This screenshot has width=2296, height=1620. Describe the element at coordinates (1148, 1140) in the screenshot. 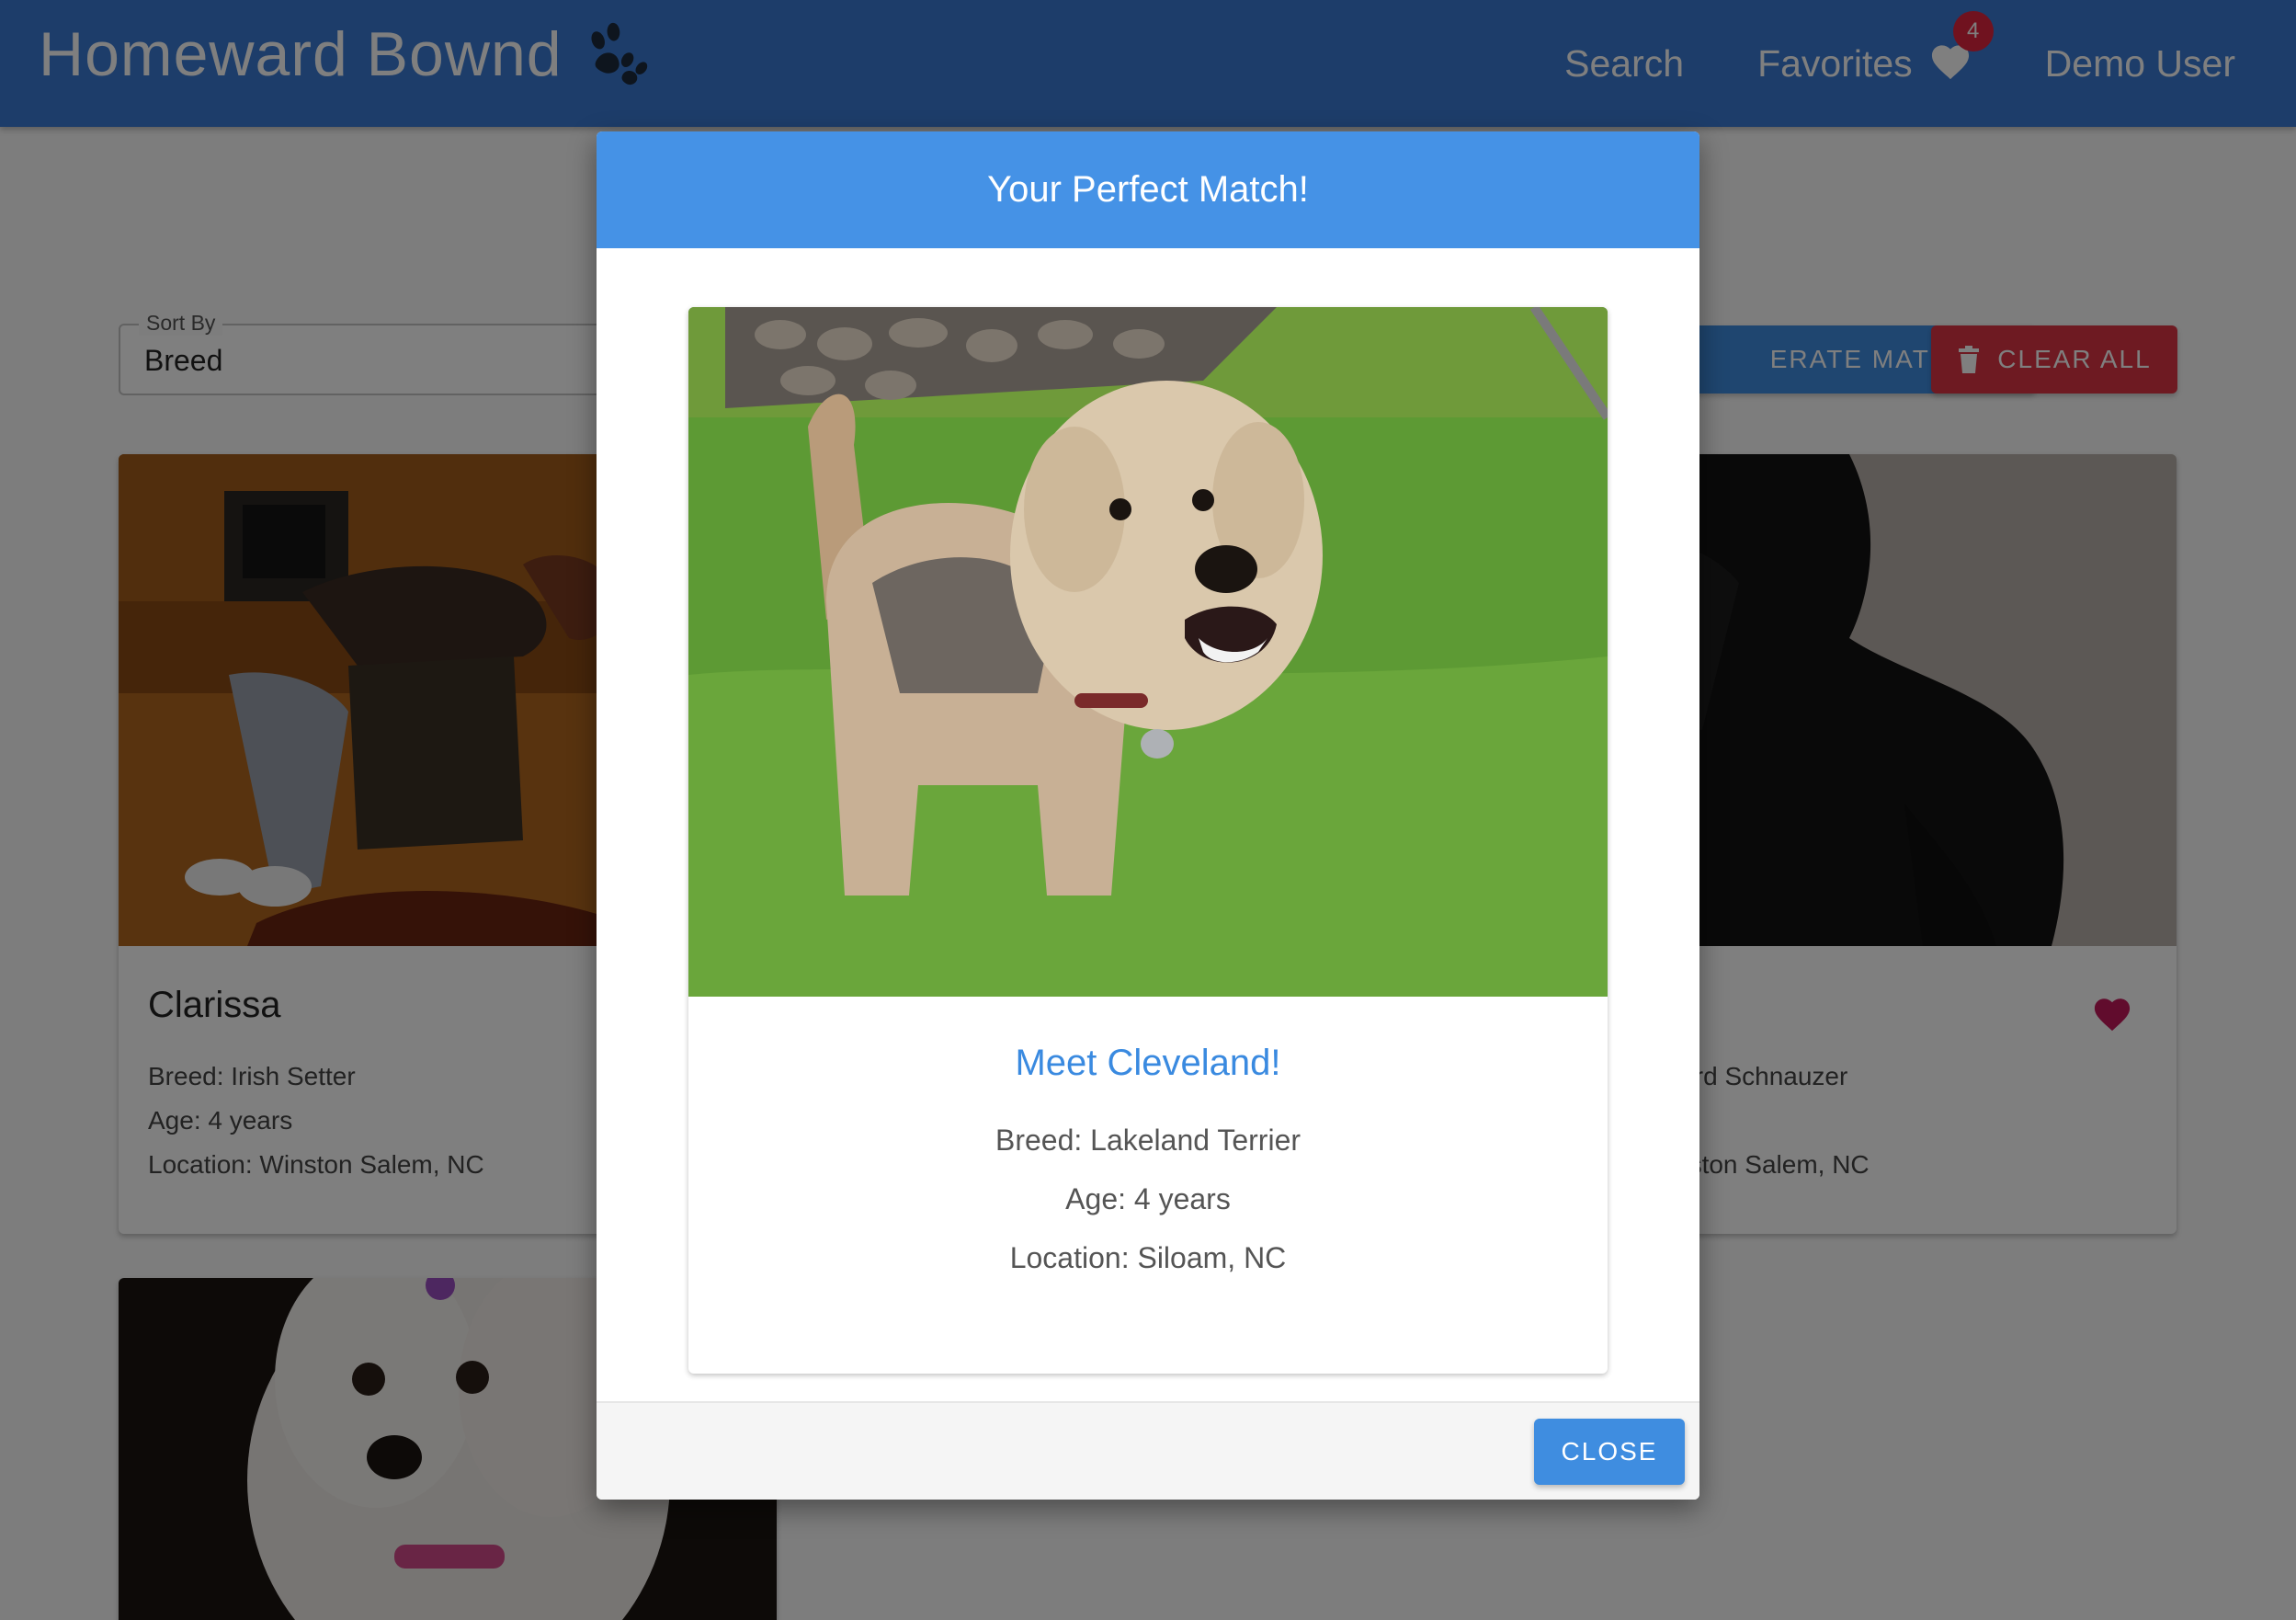

I see `match-breed: Breed: Lakeland Terrier` at that location.